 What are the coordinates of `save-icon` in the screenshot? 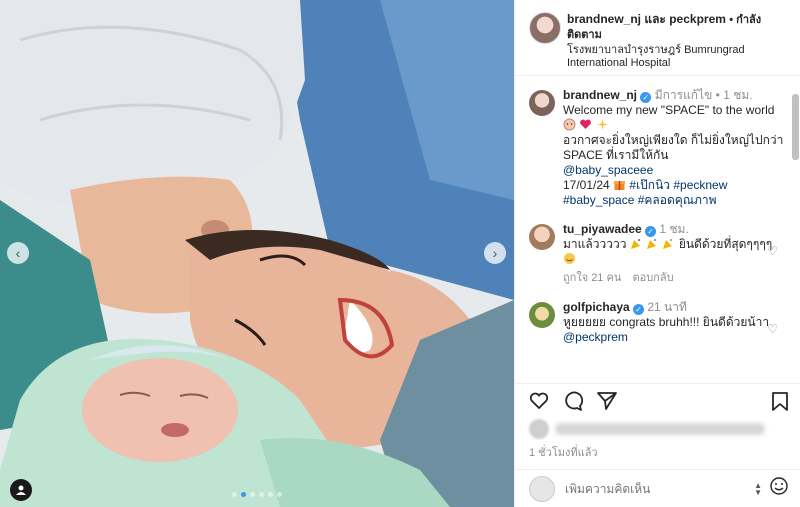 It's located at (780, 401).